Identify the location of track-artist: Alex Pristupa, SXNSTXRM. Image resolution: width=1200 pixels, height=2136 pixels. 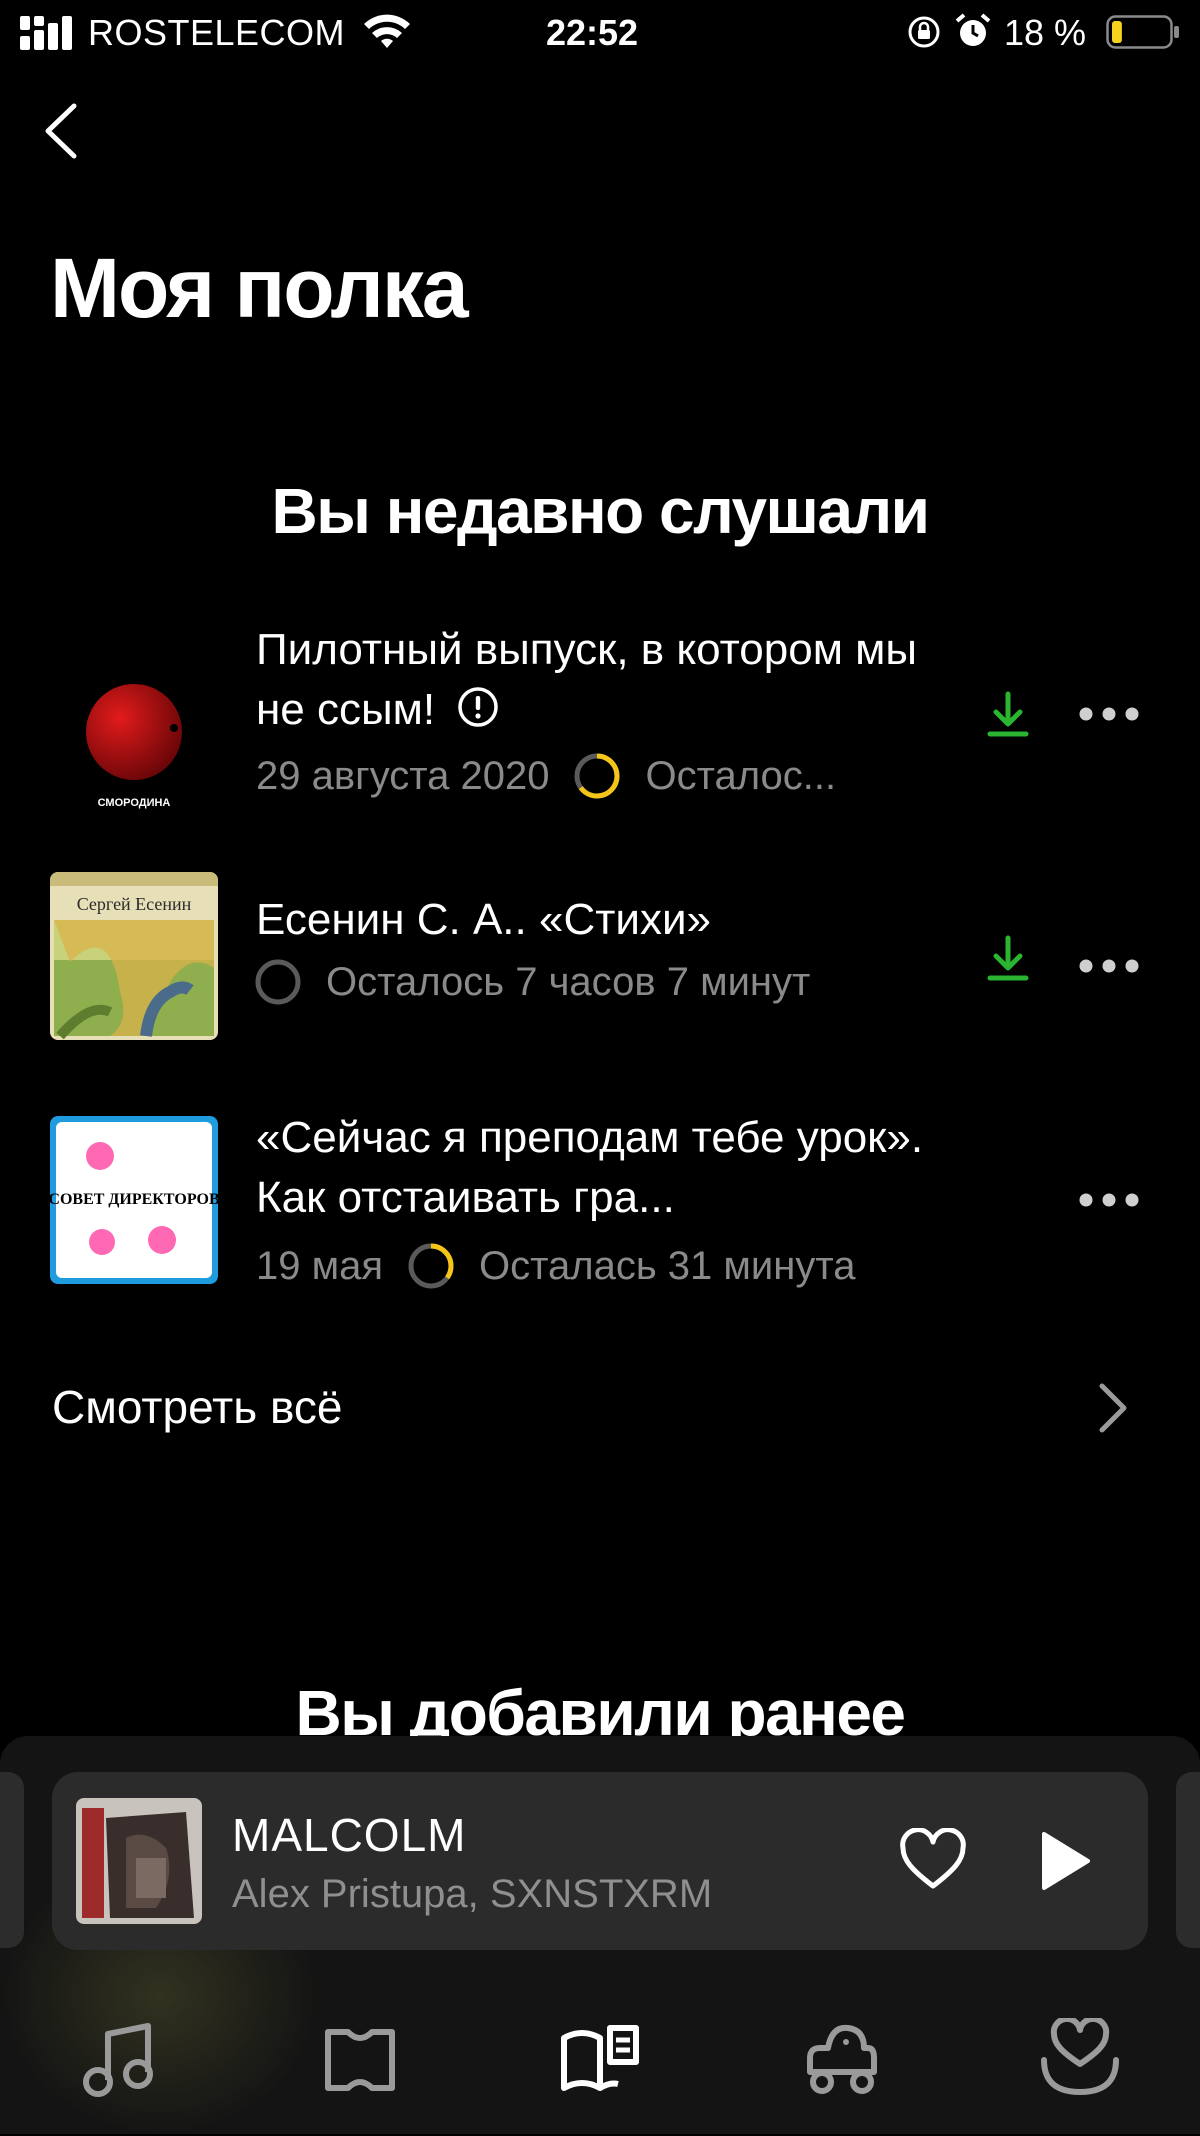
(472, 1894).